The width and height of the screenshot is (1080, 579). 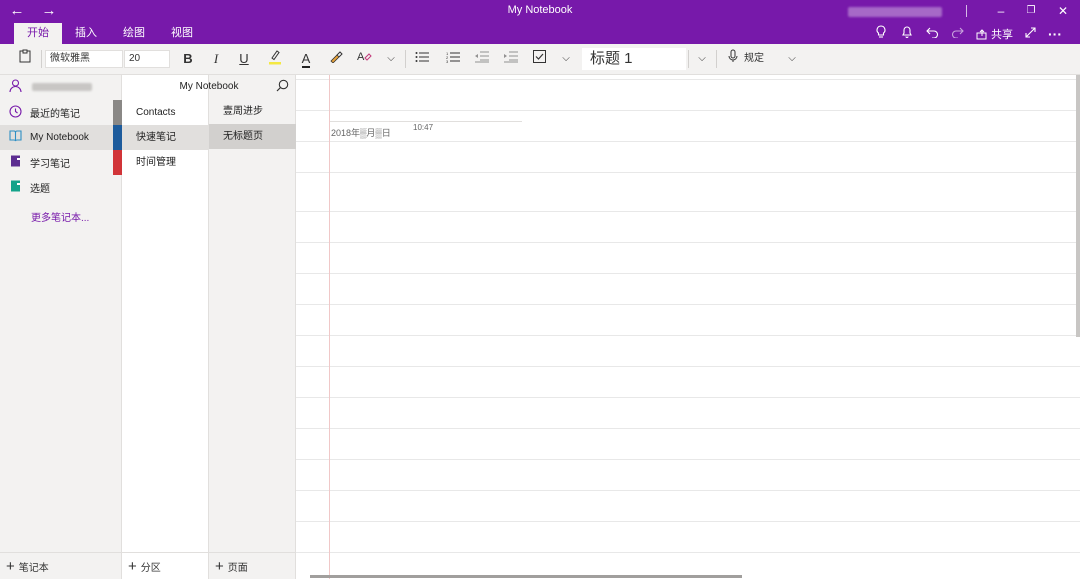 What do you see at coordinates (15, 87) in the screenshot?
I see `person-icon` at bounding box center [15, 87].